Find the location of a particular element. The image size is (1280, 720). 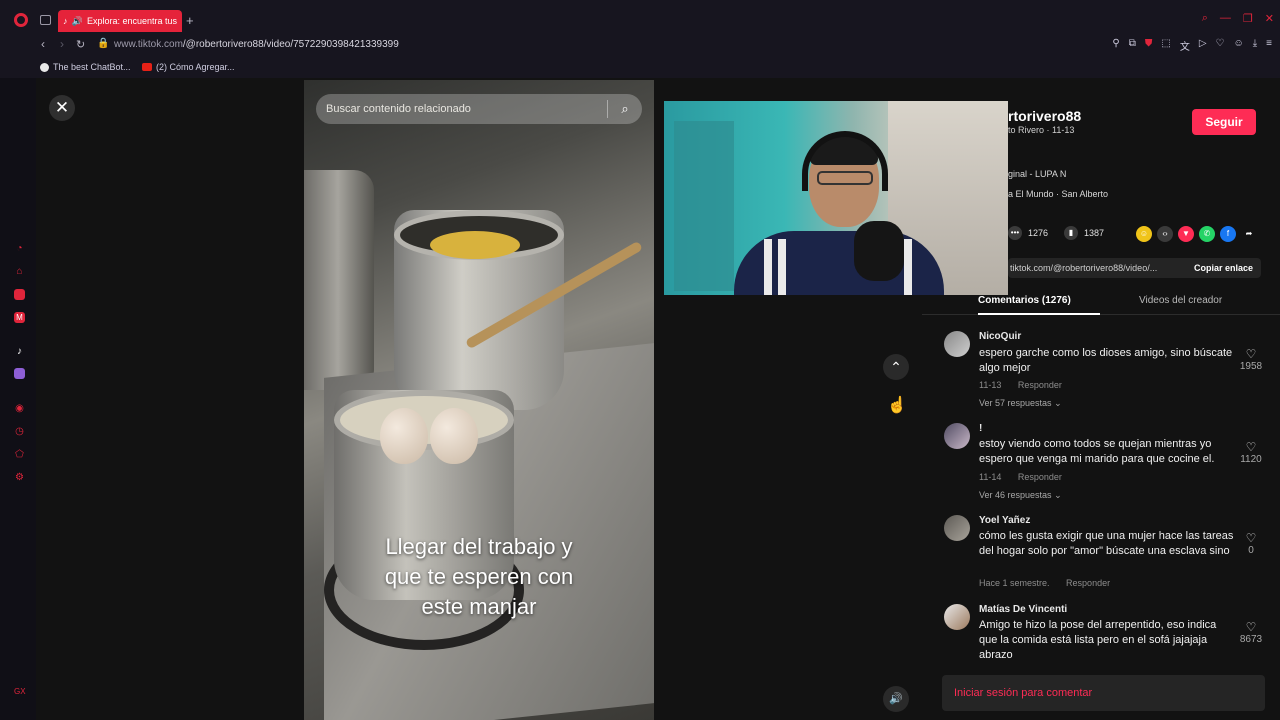

send-icon: ▼ is located at coordinates (1186, 234).